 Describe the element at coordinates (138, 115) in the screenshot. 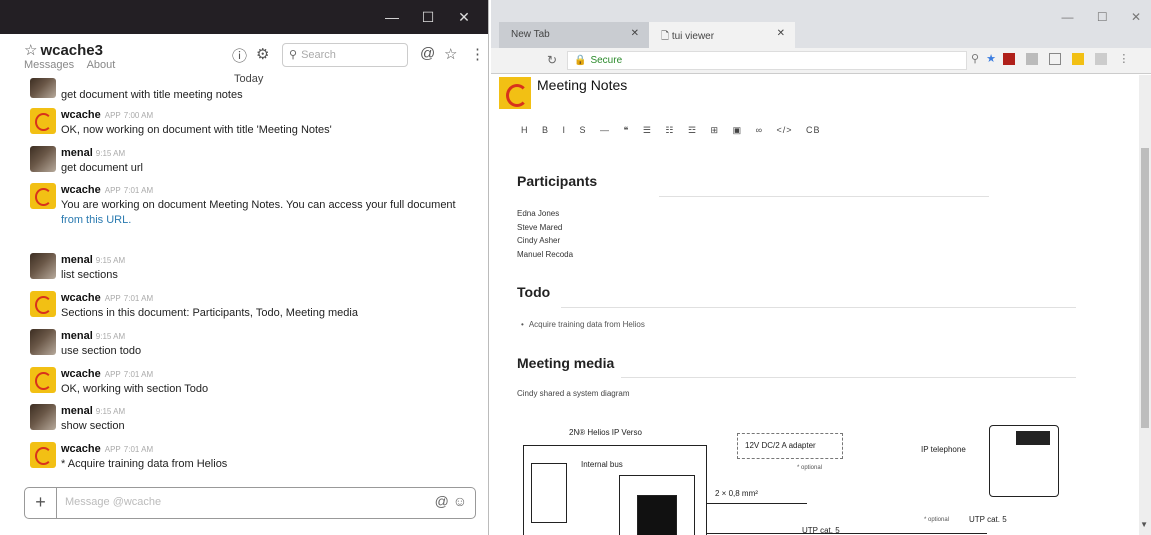

I see `message-time: 7:00 AM` at that location.